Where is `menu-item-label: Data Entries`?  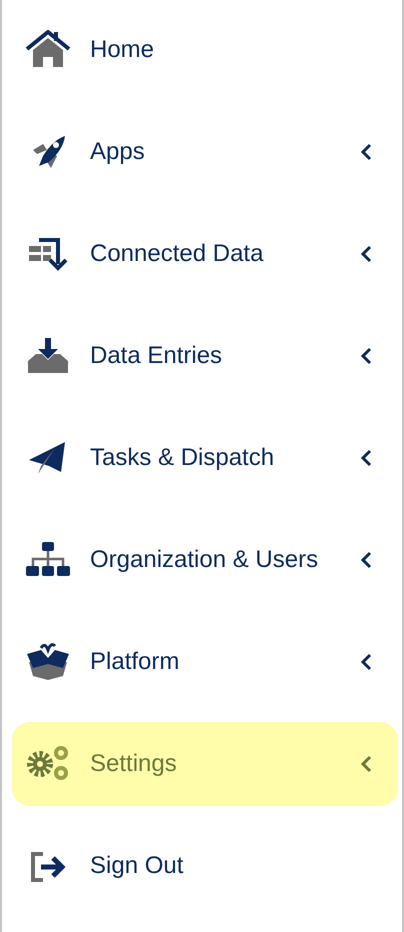 menu-item-label: Data Entries is located at coordinates (157, 356).